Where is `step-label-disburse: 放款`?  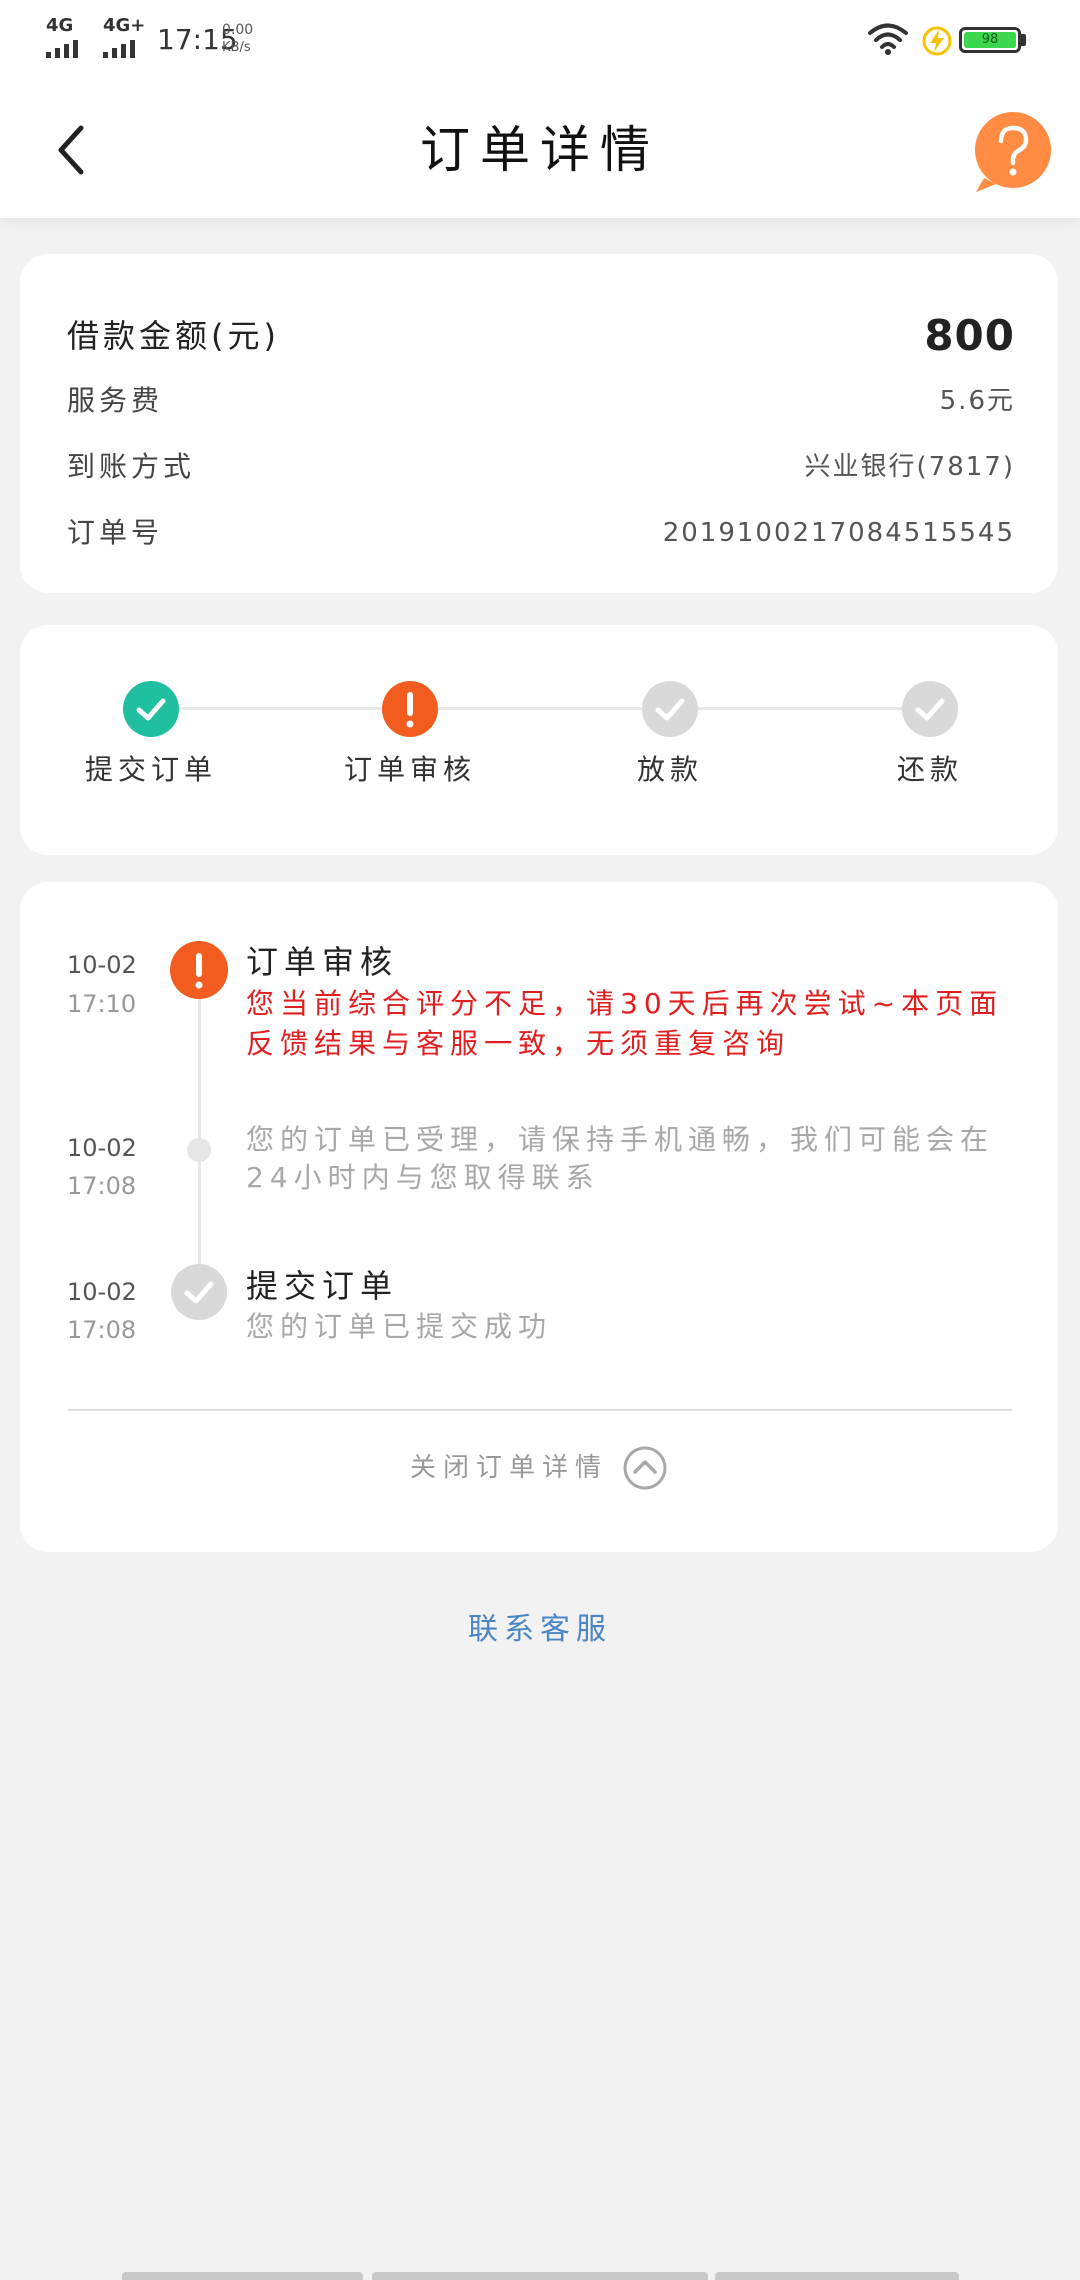
step-label-disburse: 放款 is located at coordinates (669, 769).